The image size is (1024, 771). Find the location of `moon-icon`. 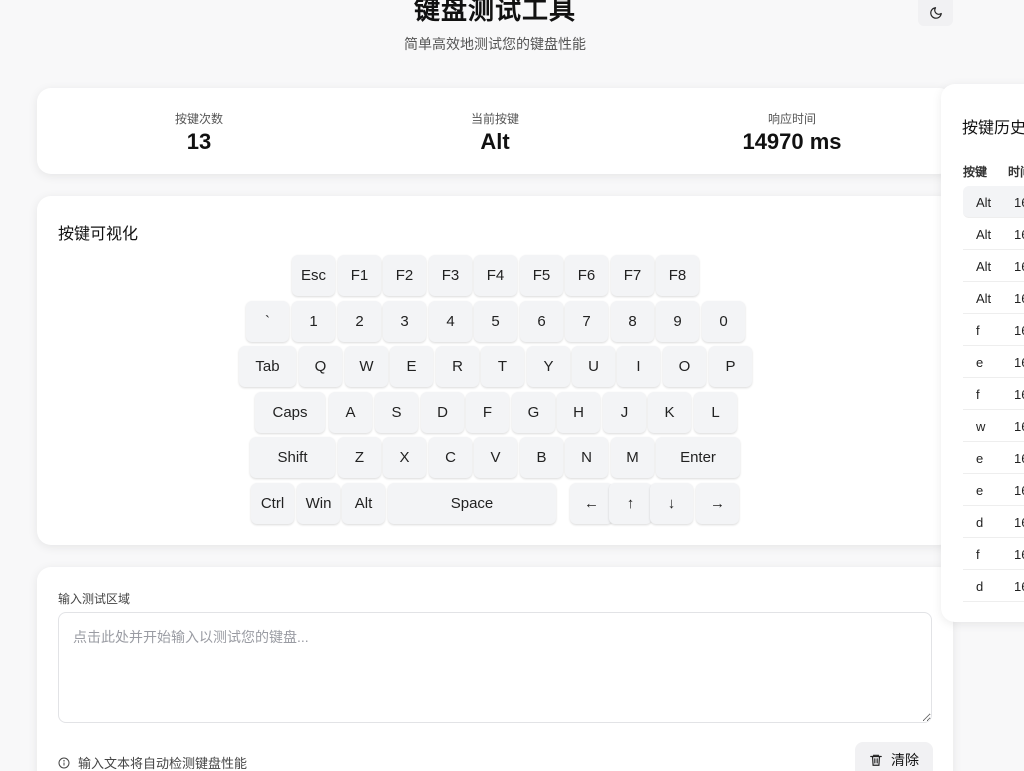

moon-icon is located at coordinates (935, 13).